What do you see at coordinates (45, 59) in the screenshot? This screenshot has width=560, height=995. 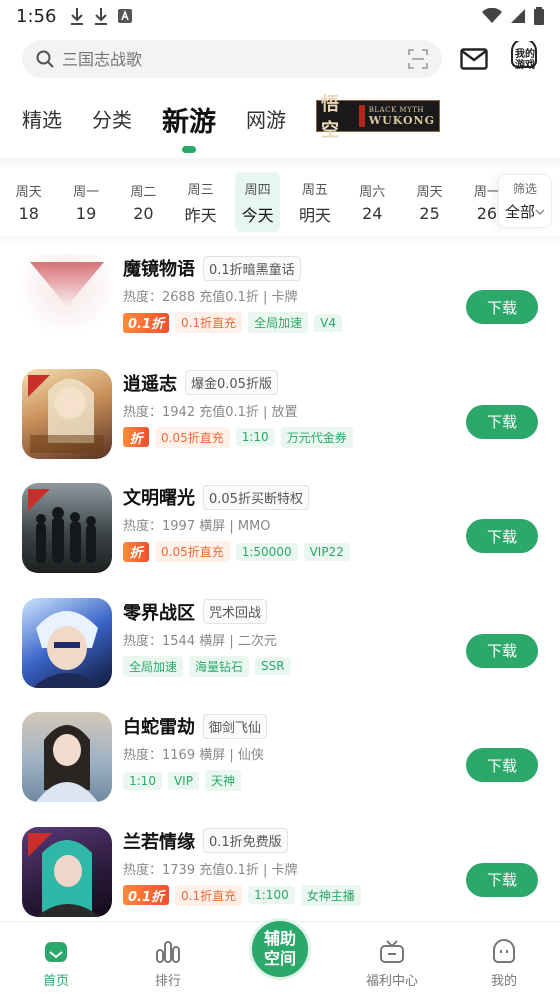 I see `search-icon` at bounding box center [45, 59].